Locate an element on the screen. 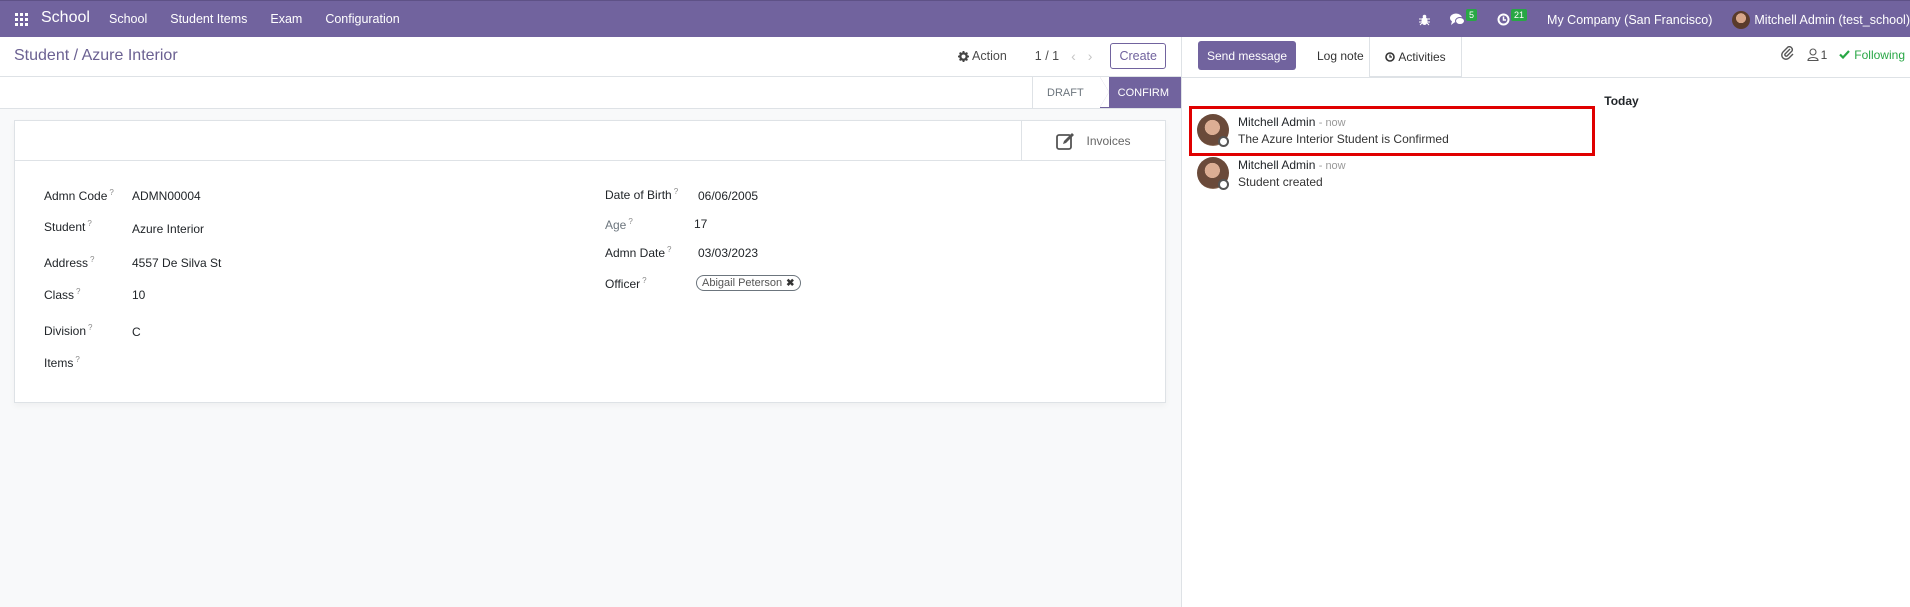  field-label: Address? is located at coordinates (69, 262).